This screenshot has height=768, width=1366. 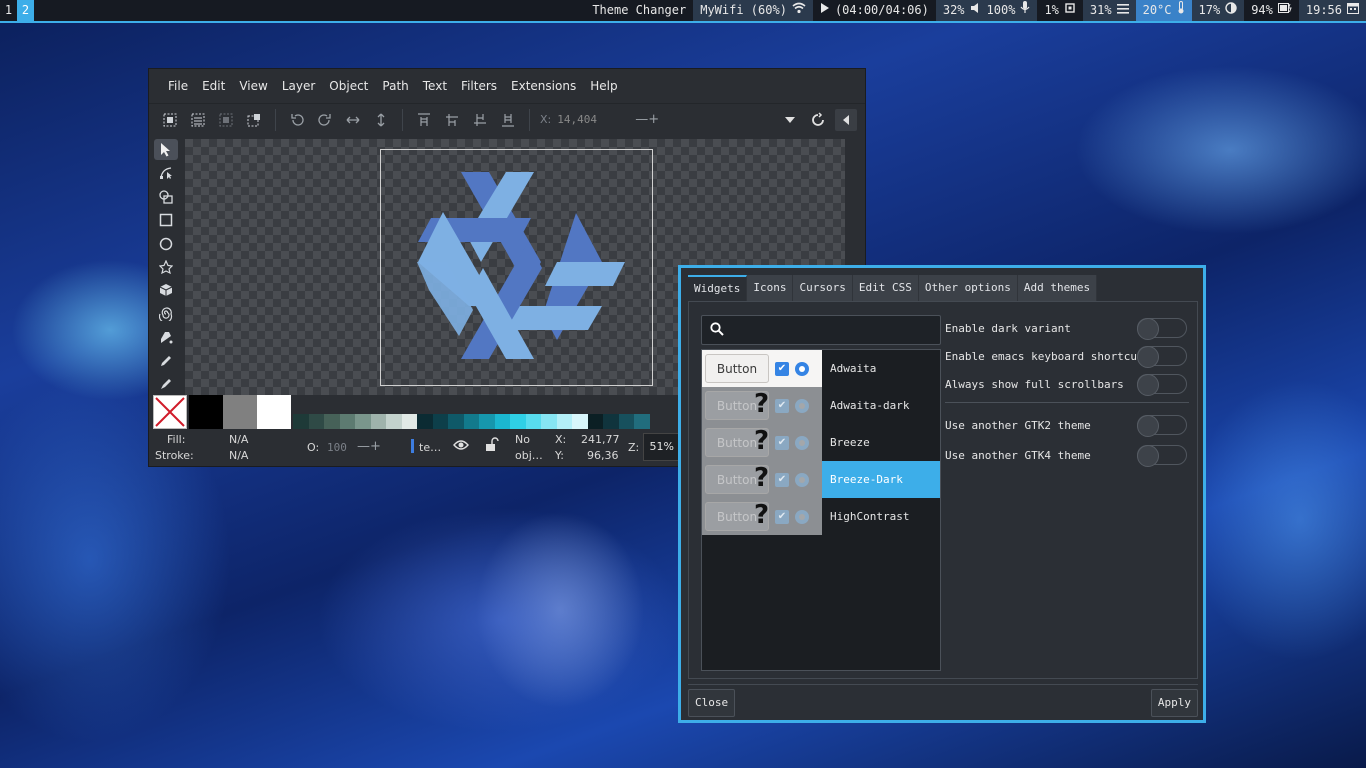 I want to click on deselect-icon, so click(x=226, y=120).